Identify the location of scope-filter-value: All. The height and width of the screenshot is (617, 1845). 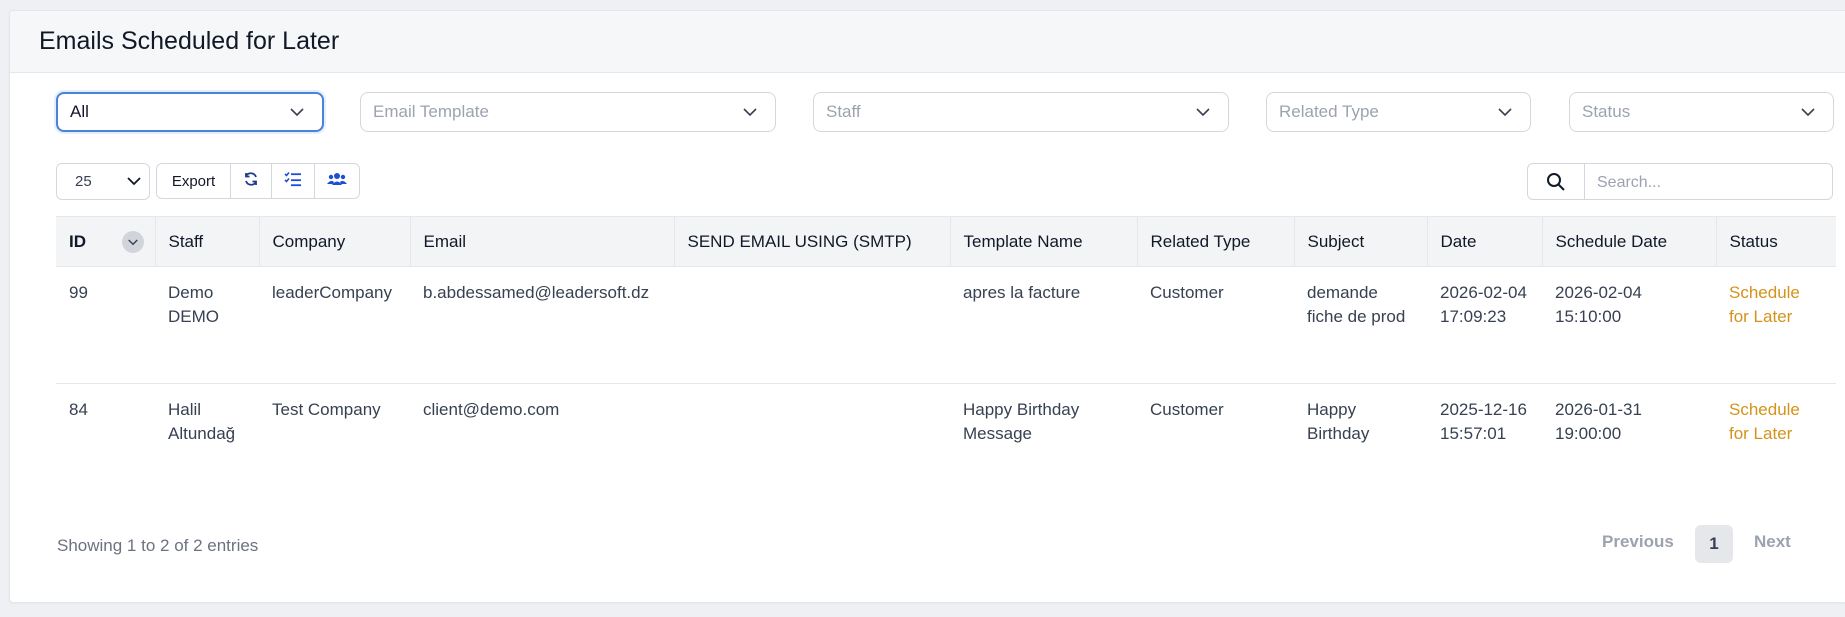
(79, 111).